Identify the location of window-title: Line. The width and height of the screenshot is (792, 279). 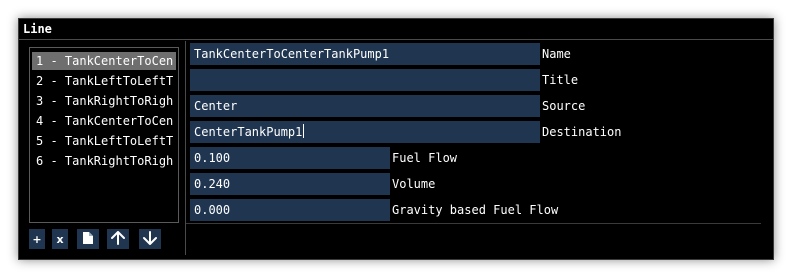
(37, 29).